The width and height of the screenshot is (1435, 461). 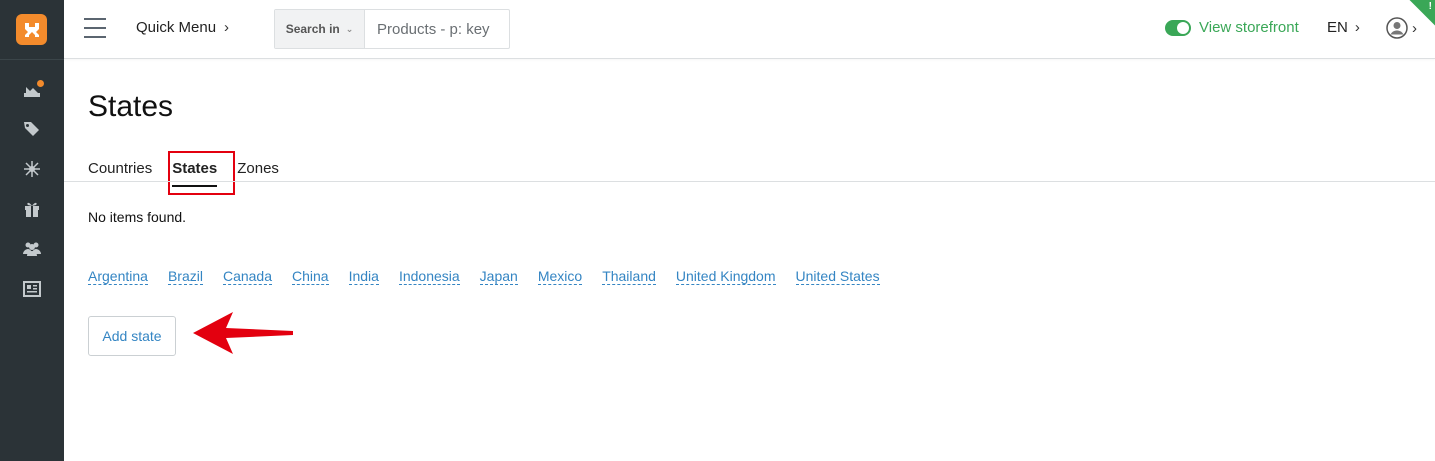 What do you see at coordinates (40, 83) in the screenshot?
I see `notification-dot-icon` at bounding box center [40, 83].